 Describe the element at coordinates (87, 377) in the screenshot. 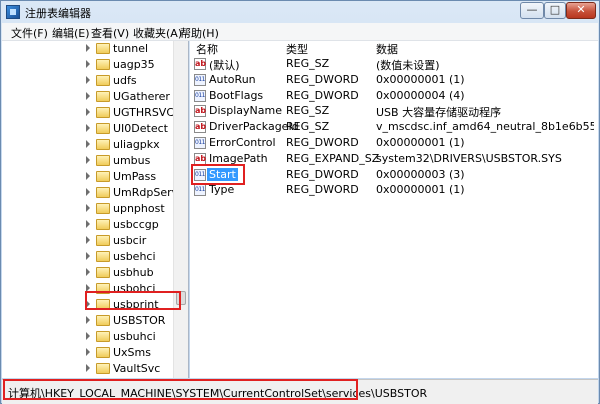

I see `tree-item: vdrvroot` at that location.